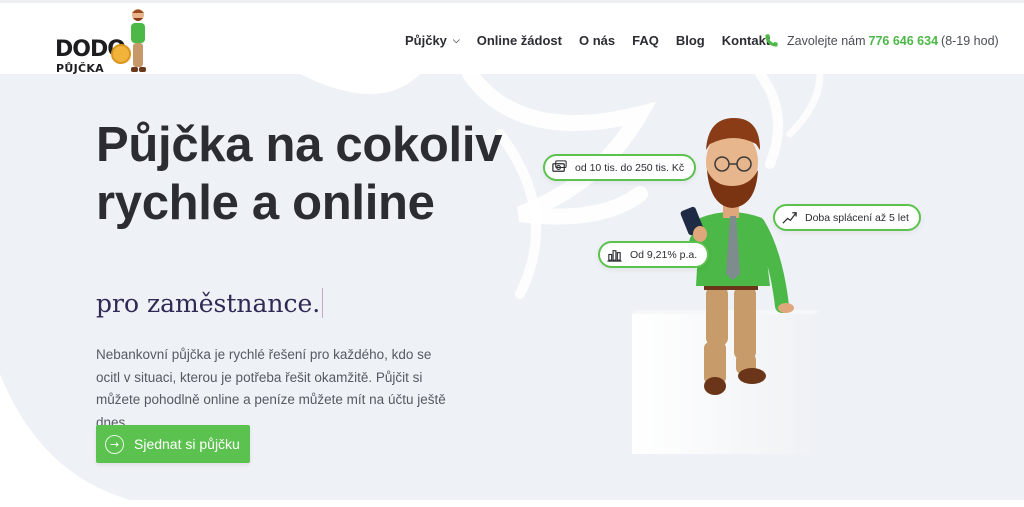 Image resolution: width=1024 pixels, height=507 pixels. I want to click on nav-item-label: O nás, so click(597, 40).